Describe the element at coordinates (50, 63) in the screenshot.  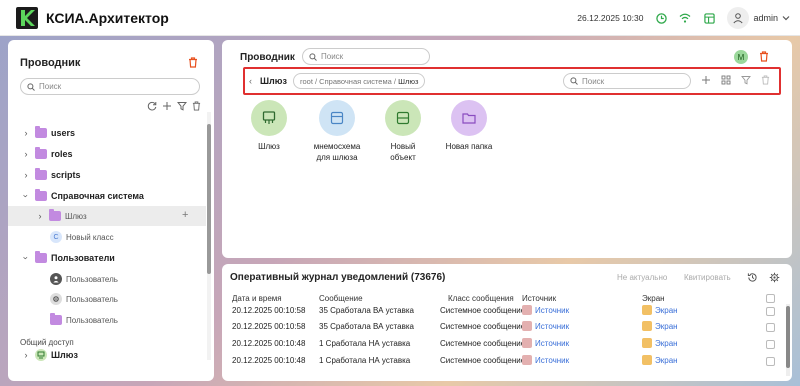
I see `sidebar-title: Проводник` at that location.